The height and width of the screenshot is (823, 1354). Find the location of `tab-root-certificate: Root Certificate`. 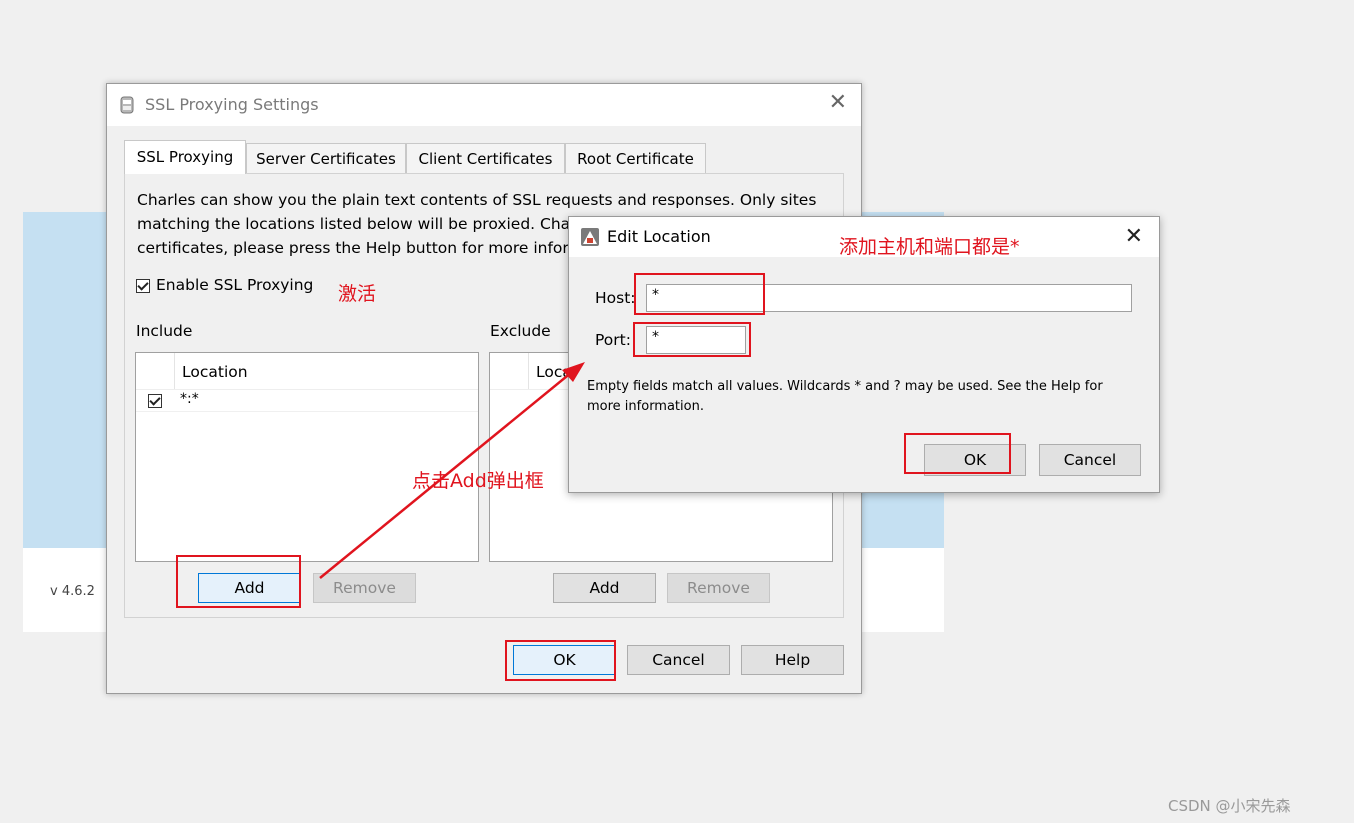

tab-root-certificate: Root Certificate is located at coordinates (635, 158).